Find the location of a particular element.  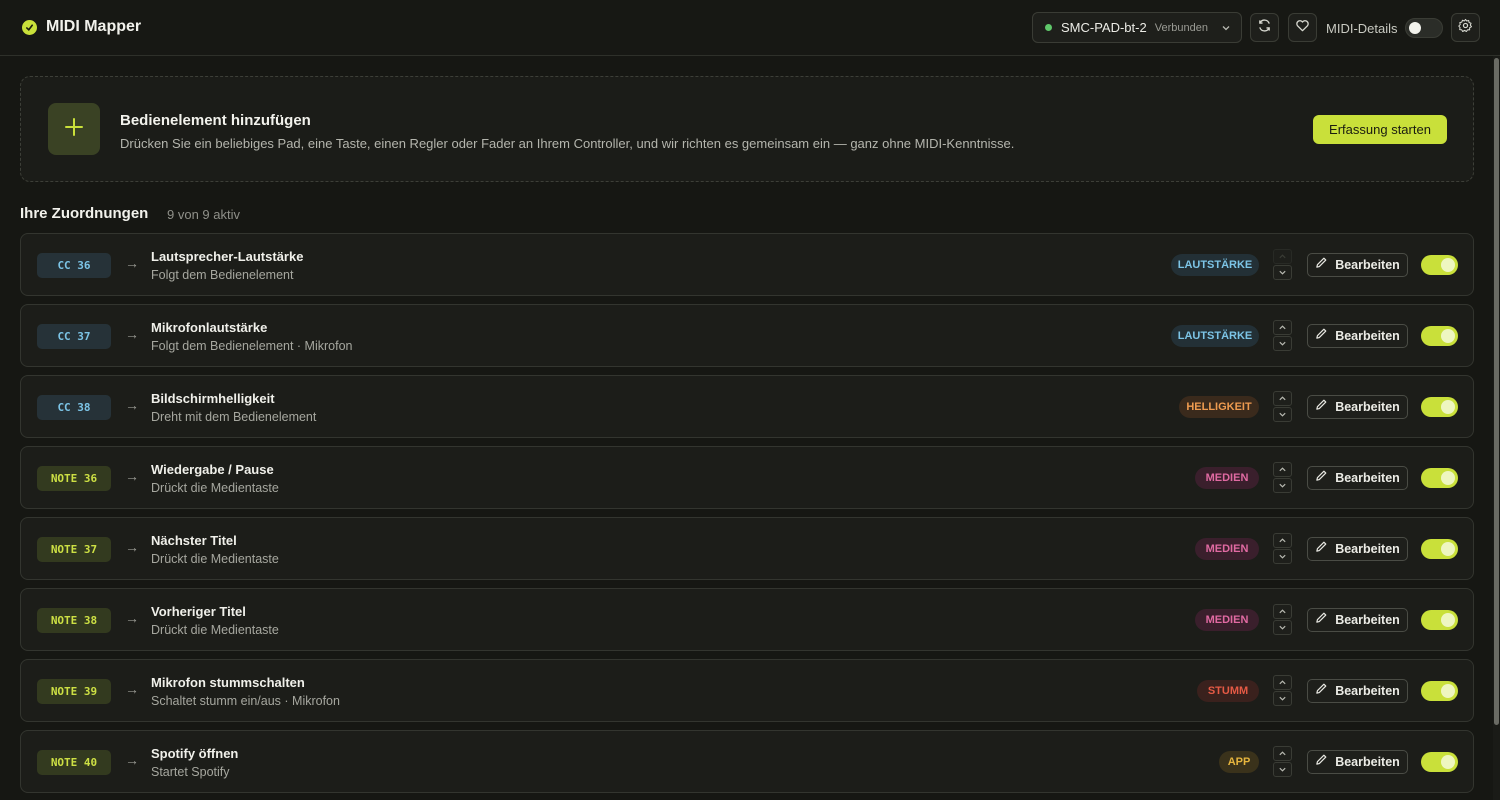

connection-status-dot is located at coordinates (1048, 27).